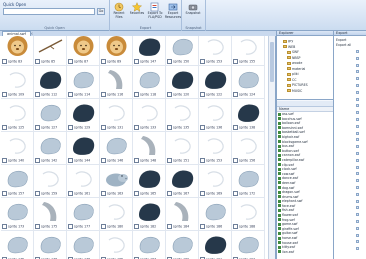  I want to click on tree-folder: CC, so click(291, 80).